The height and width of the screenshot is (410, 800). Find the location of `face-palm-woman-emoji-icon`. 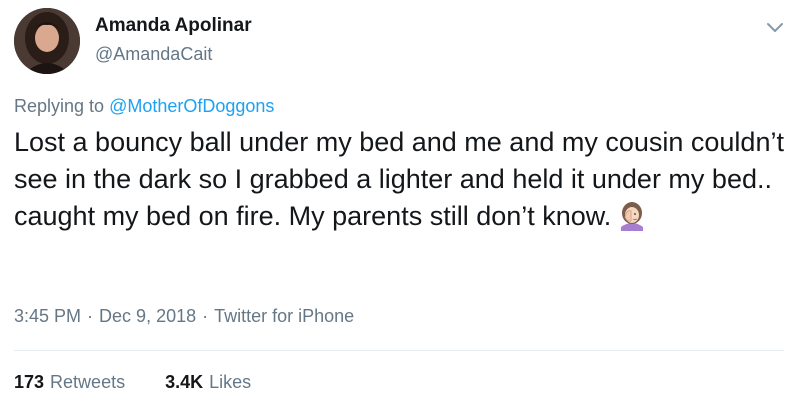

face-palm-woman-emoji-icon is located at coordinates (632, 216).